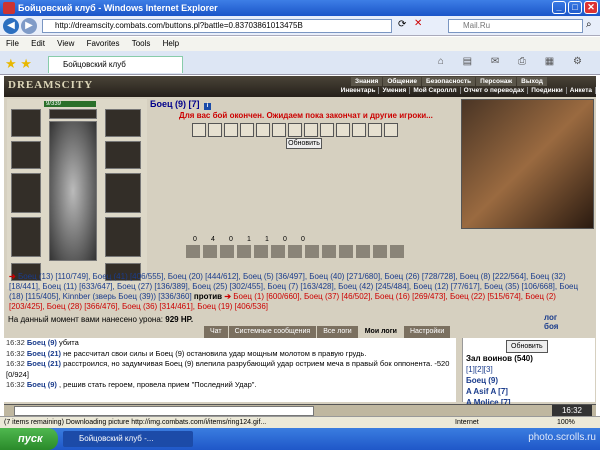  I want to click on nav-social: Общение, so click(402, 81).